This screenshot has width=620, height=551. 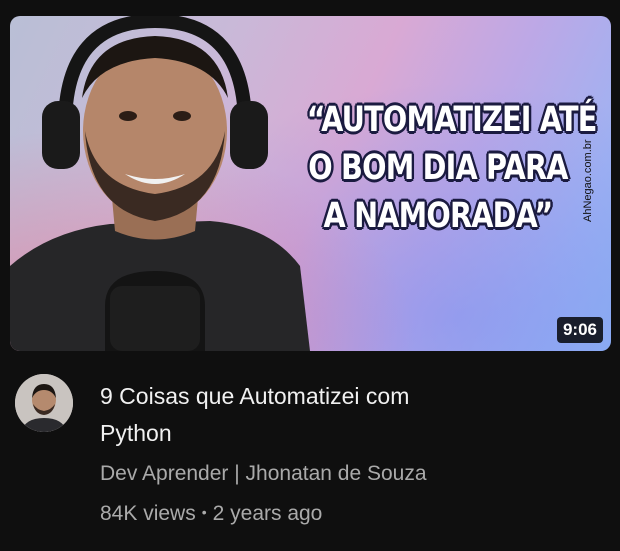 What do you see at coordinates (452, 120) in the screenshot?
I see `headline-line-1: “AUTOMATIZEI ATÉ` at bounding box center [452, 120].